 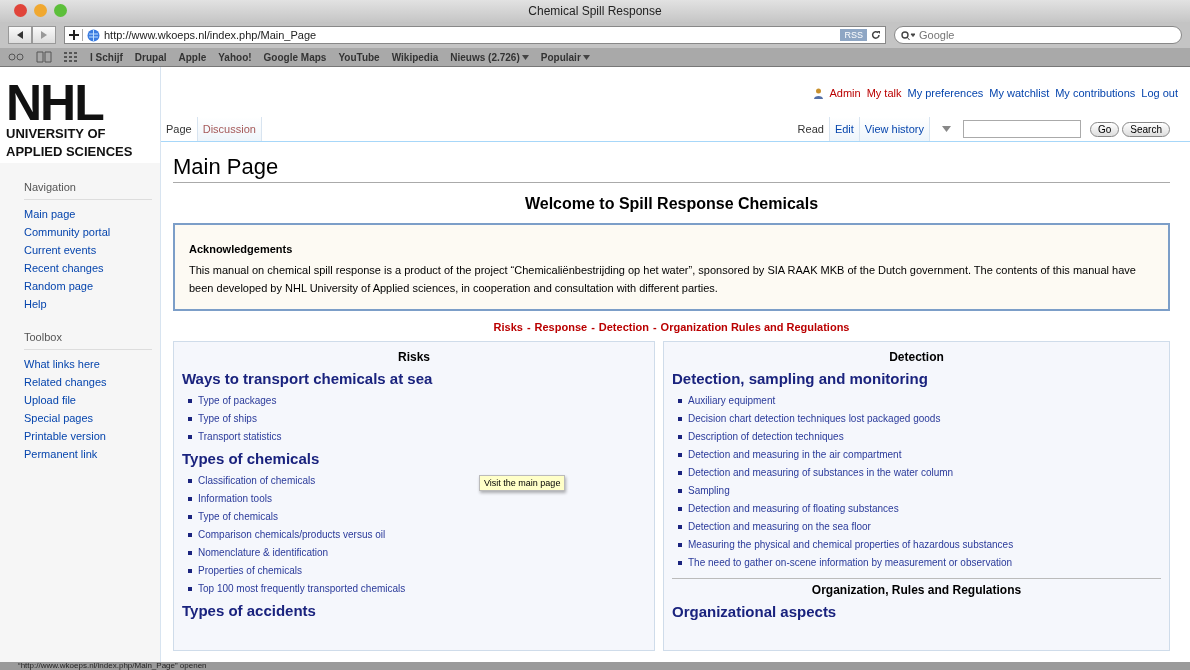 I want to click on article-link: Sampling, so click(x=709, y=491).